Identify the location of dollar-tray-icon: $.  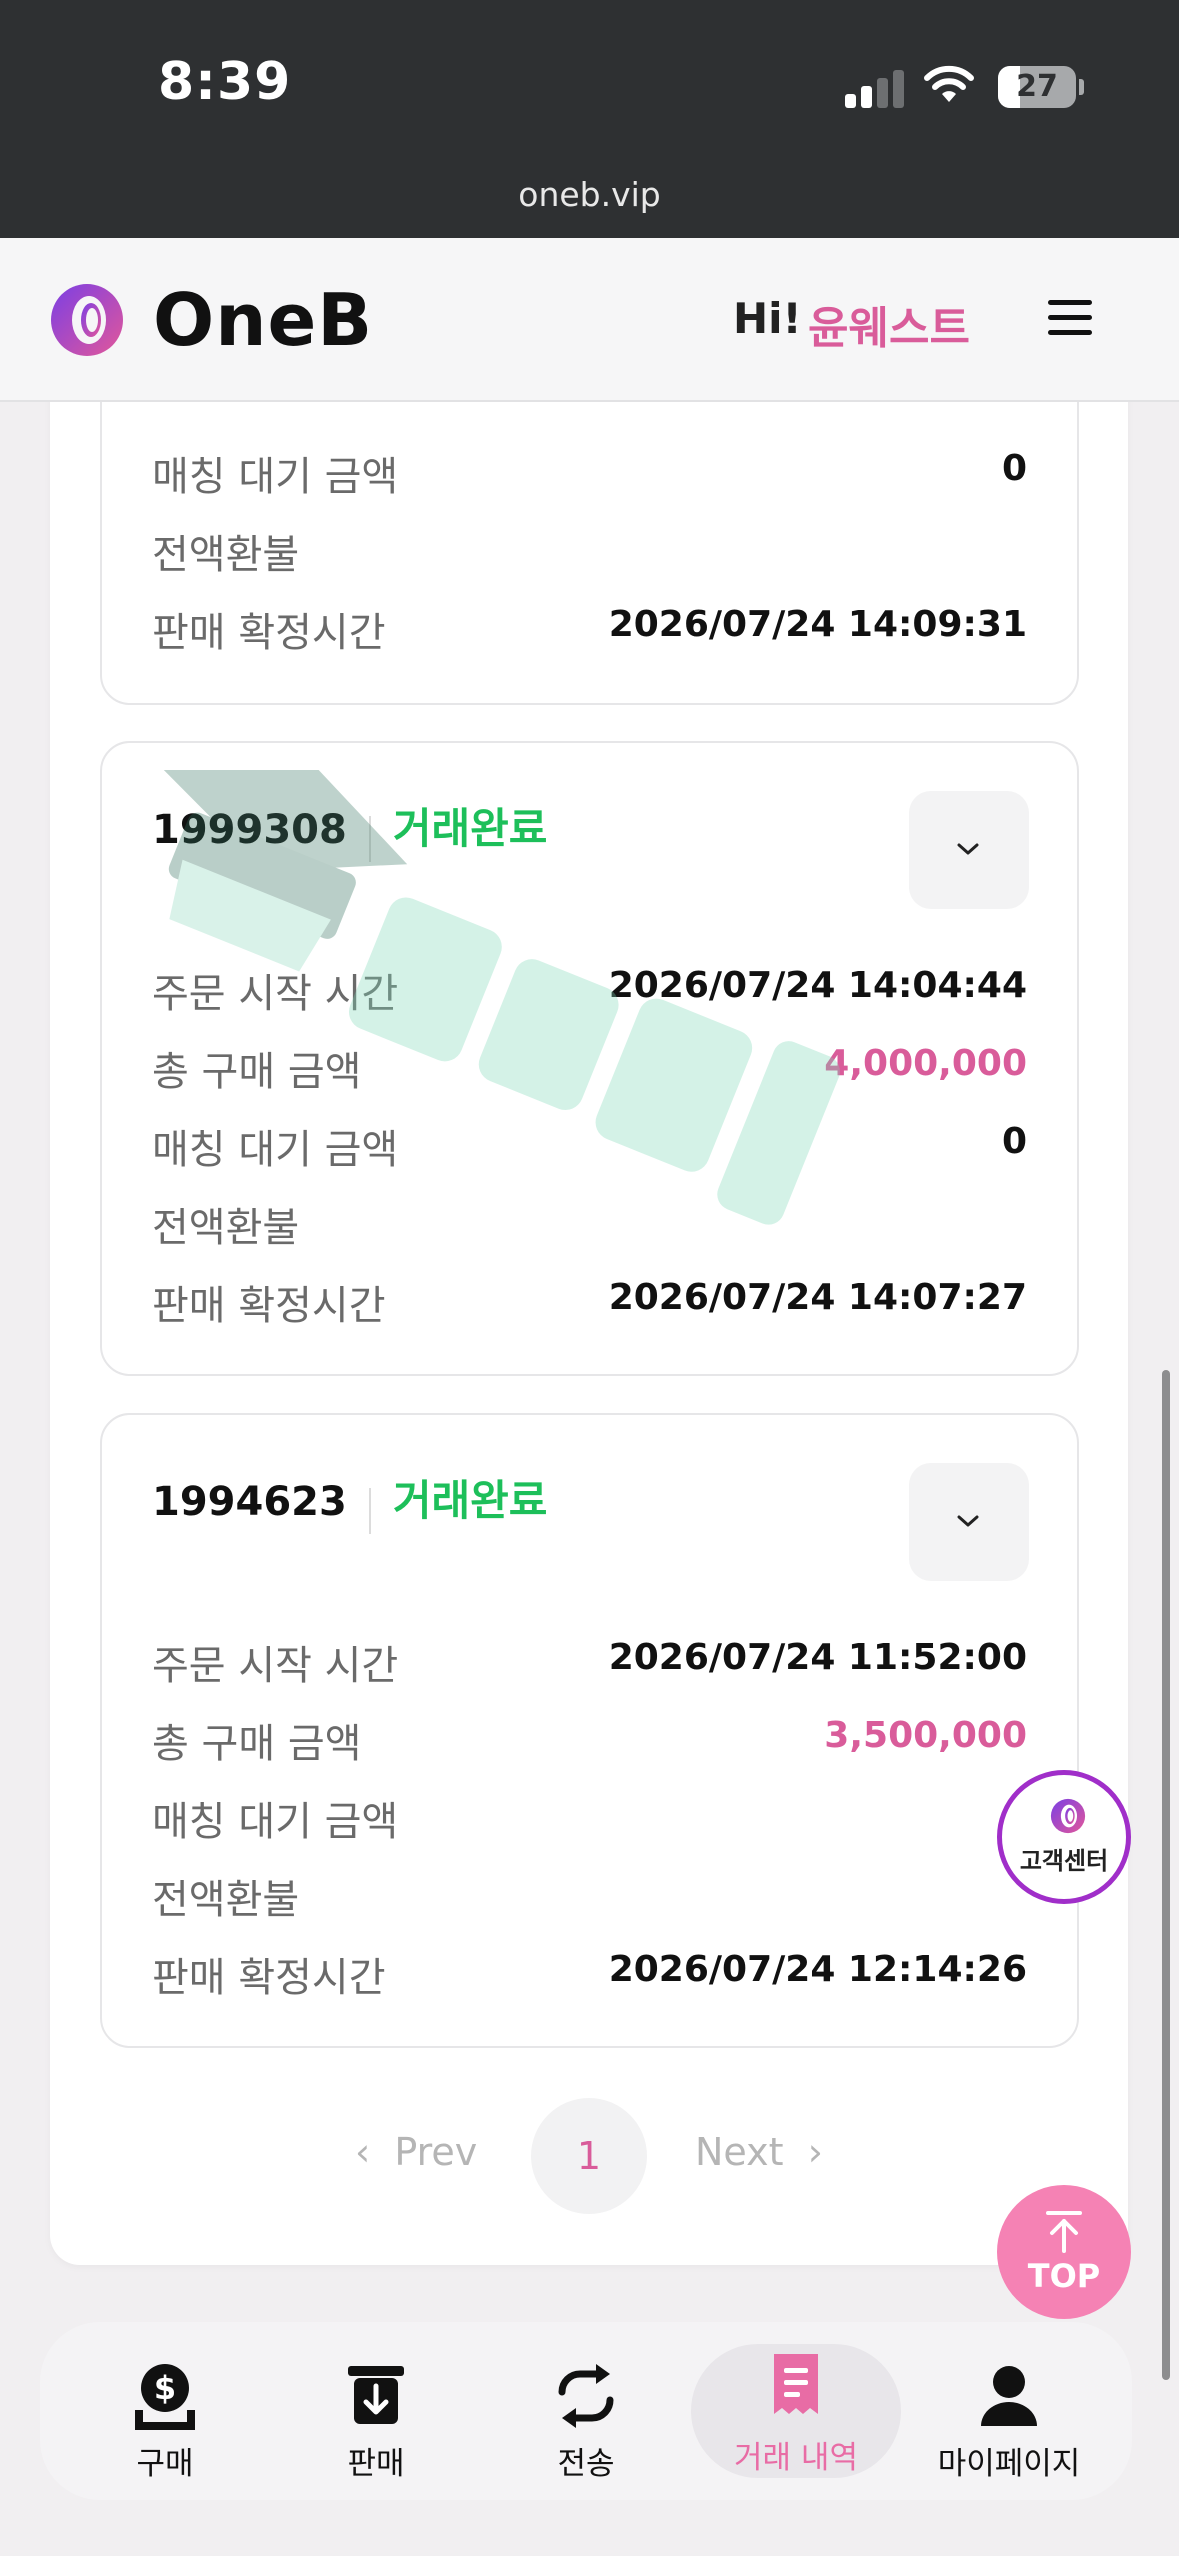
(165, 2397).